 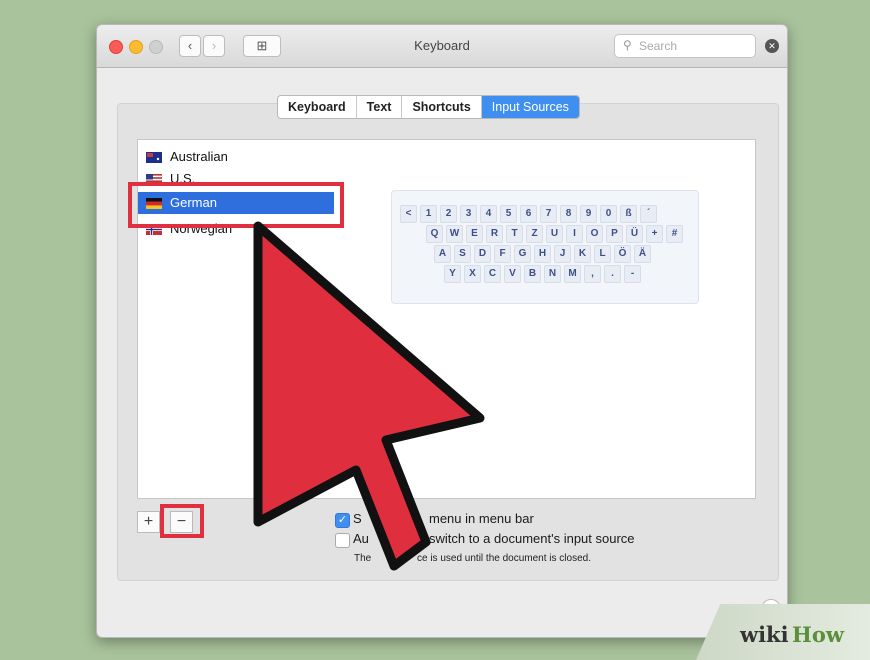 I want to click on watermark-how: How, so click(x=818, y=634).